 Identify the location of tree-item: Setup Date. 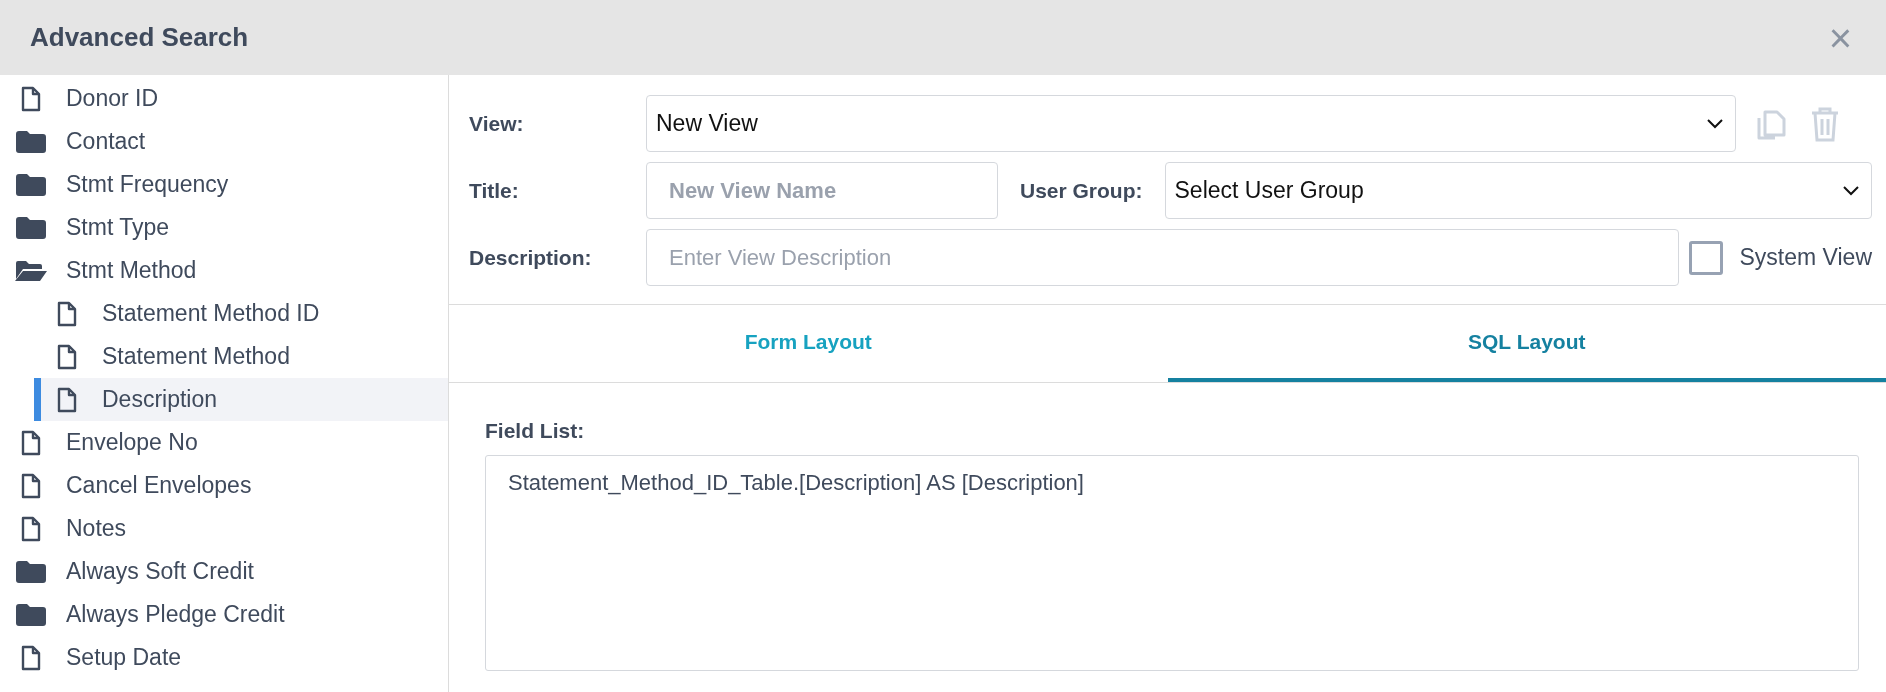
(224, 657).